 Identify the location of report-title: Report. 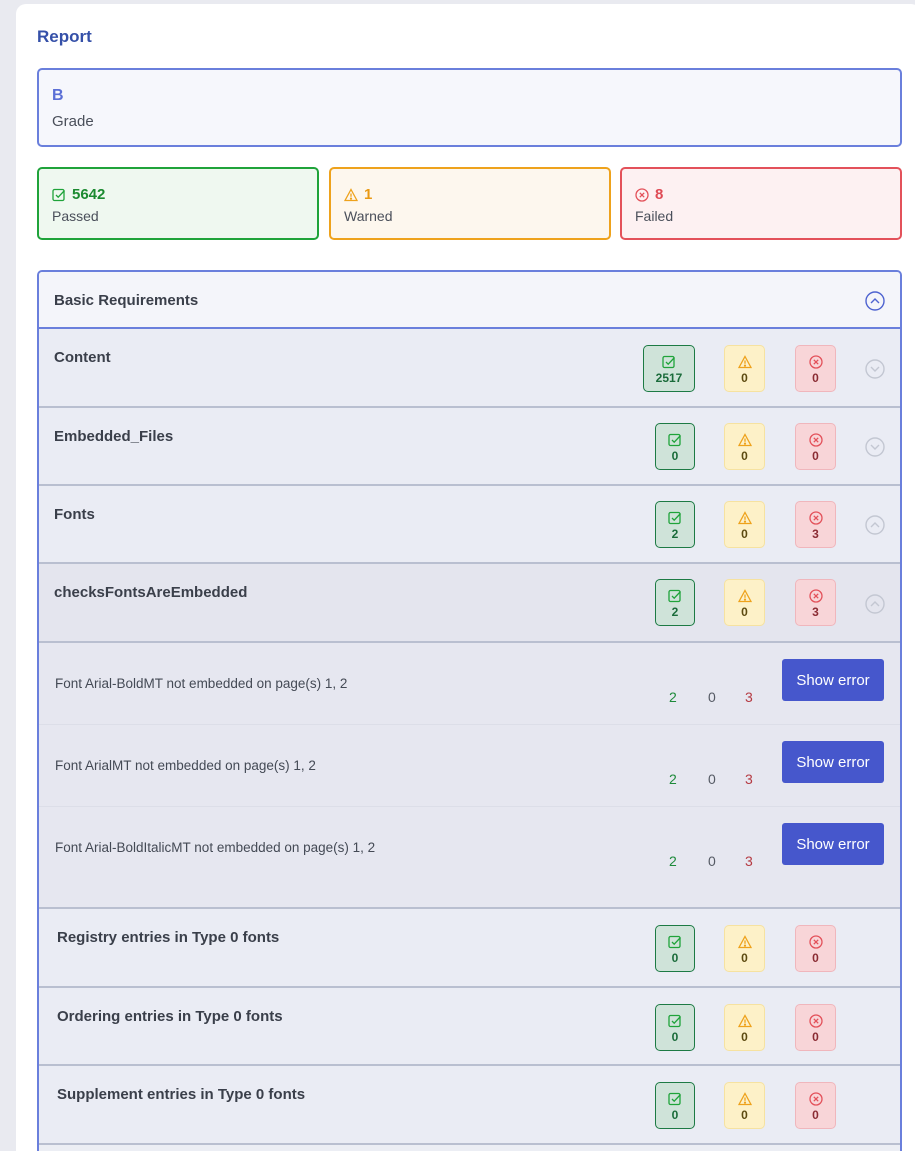
(64, 36).